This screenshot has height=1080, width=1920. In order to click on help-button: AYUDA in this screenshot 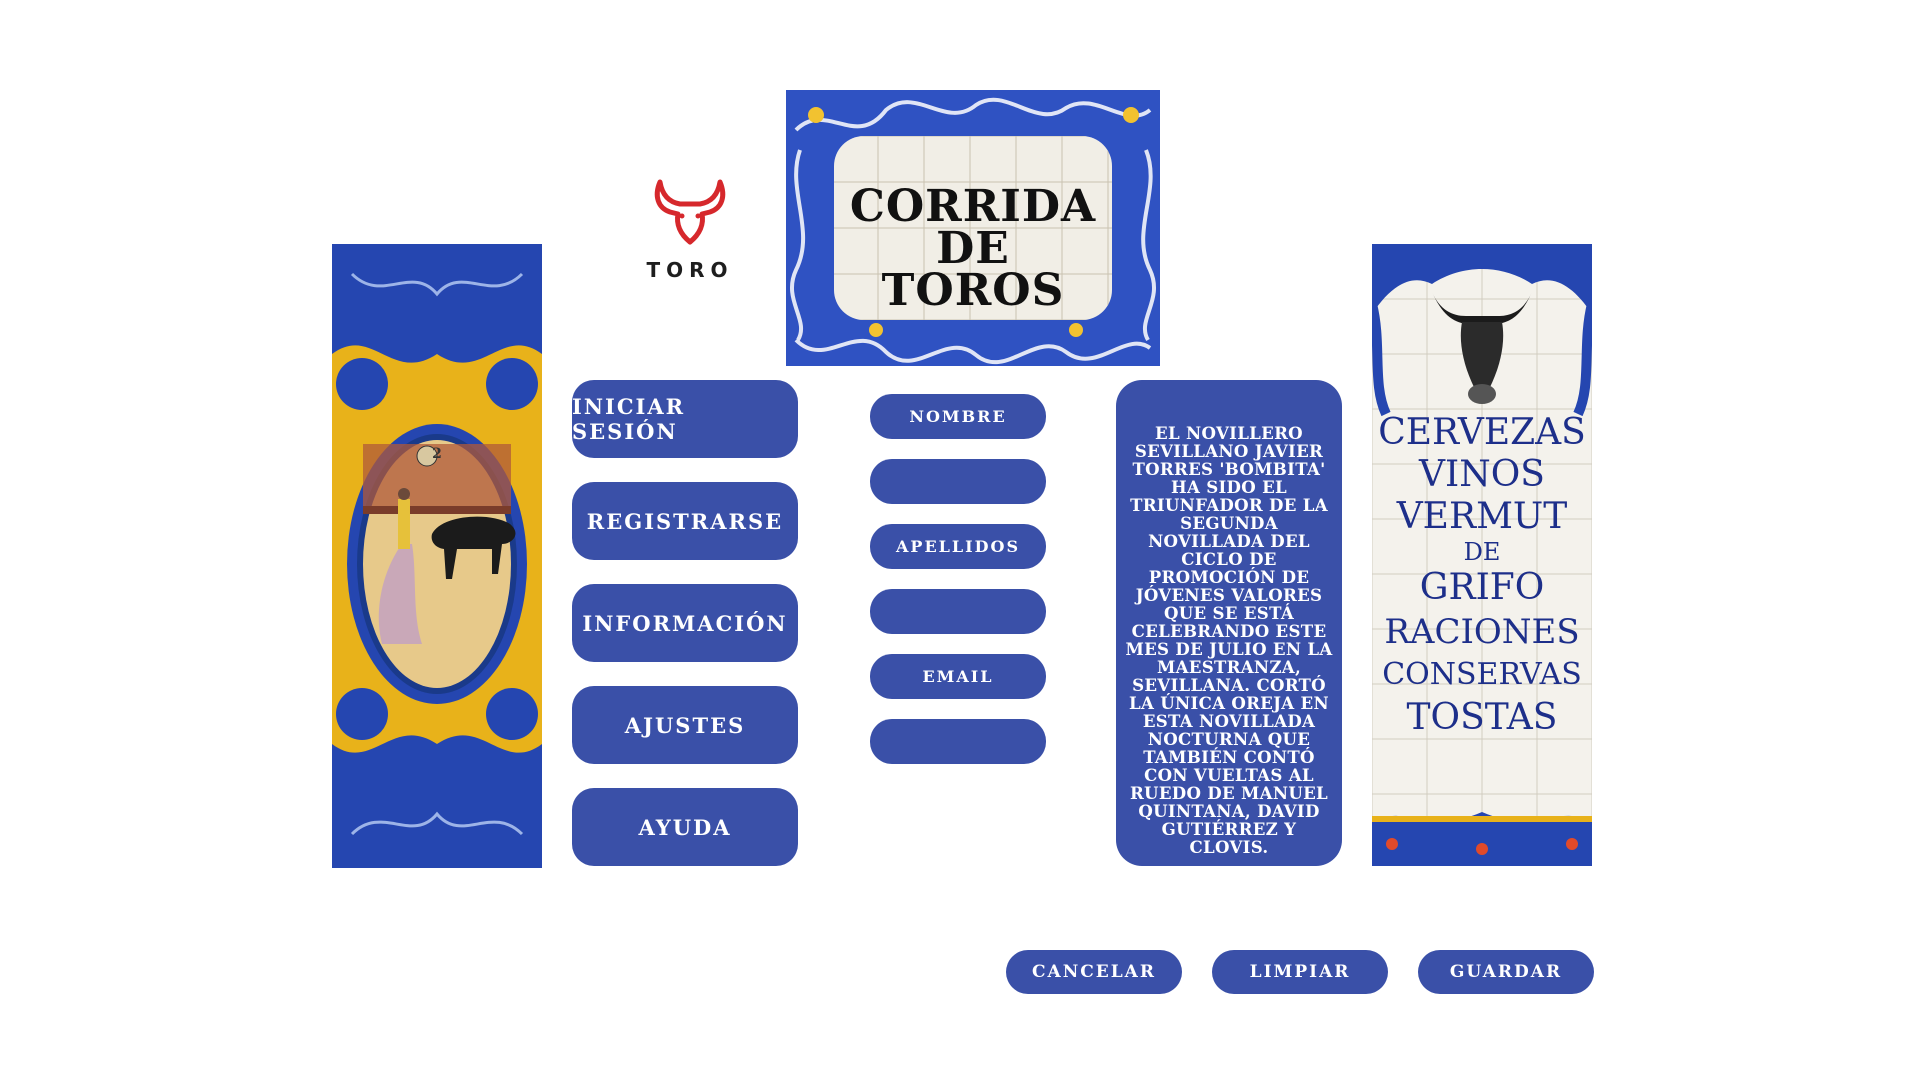, I will do `click(685, 827)`.